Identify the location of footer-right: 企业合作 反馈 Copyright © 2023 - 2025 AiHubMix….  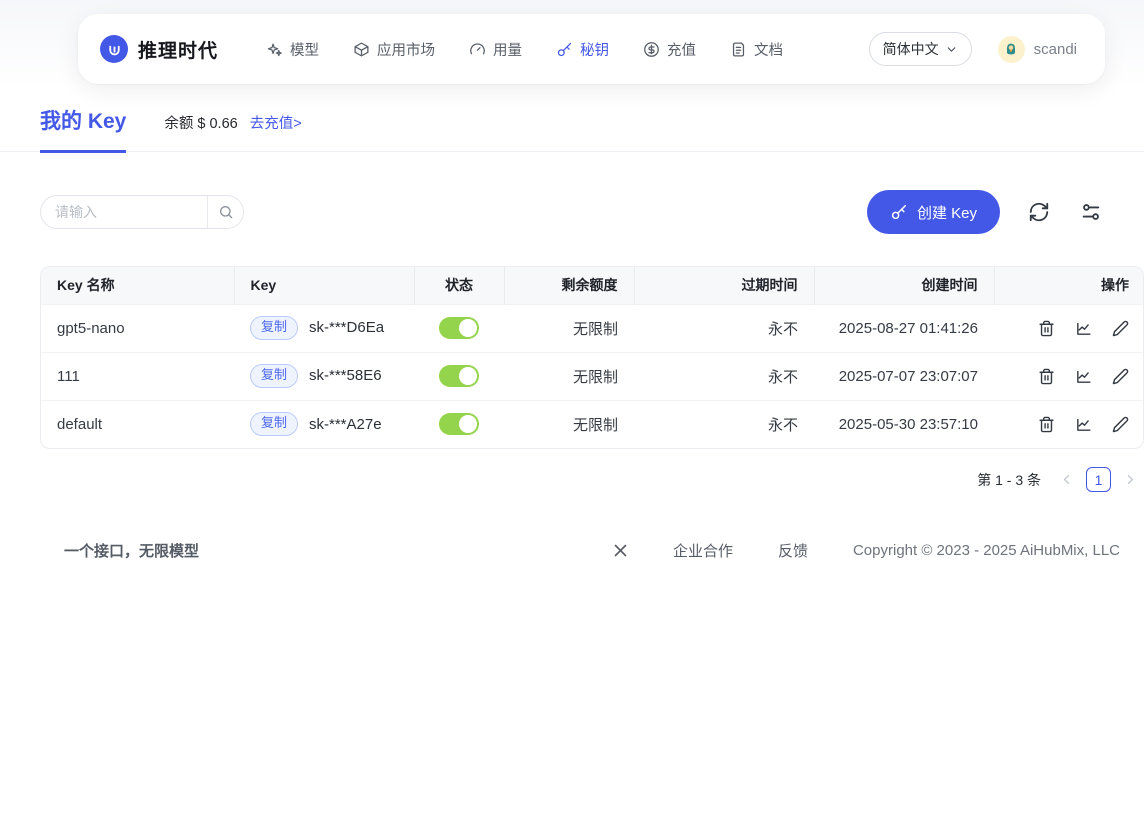
(866, 550).